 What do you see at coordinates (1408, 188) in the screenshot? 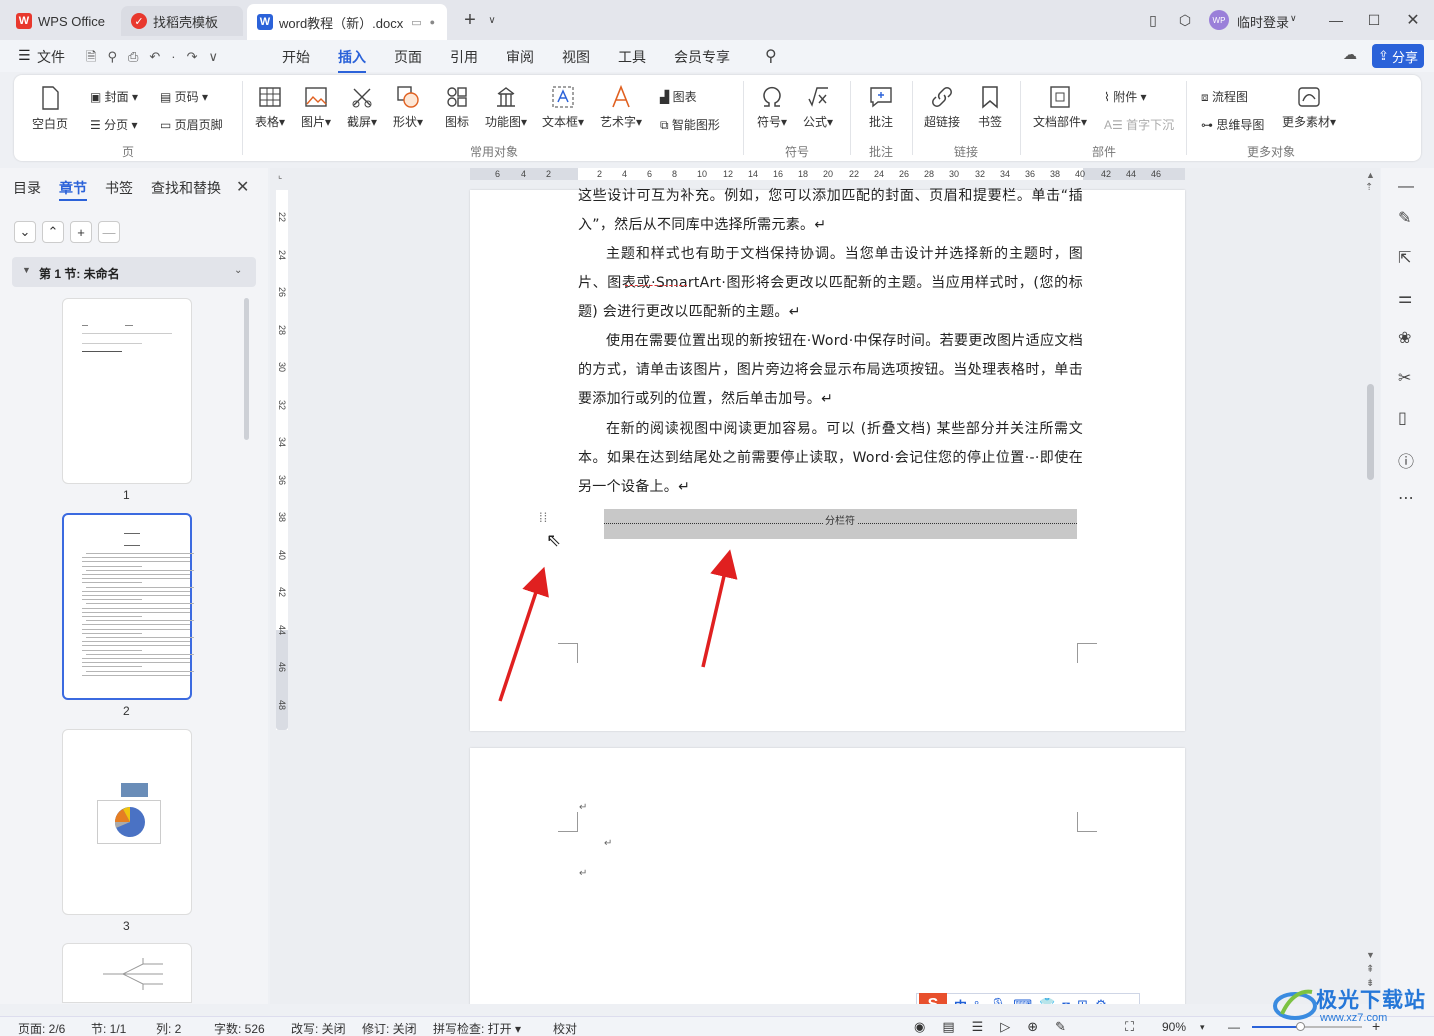
I see `collapse-icon: —` at bounding box center [1408, 188].